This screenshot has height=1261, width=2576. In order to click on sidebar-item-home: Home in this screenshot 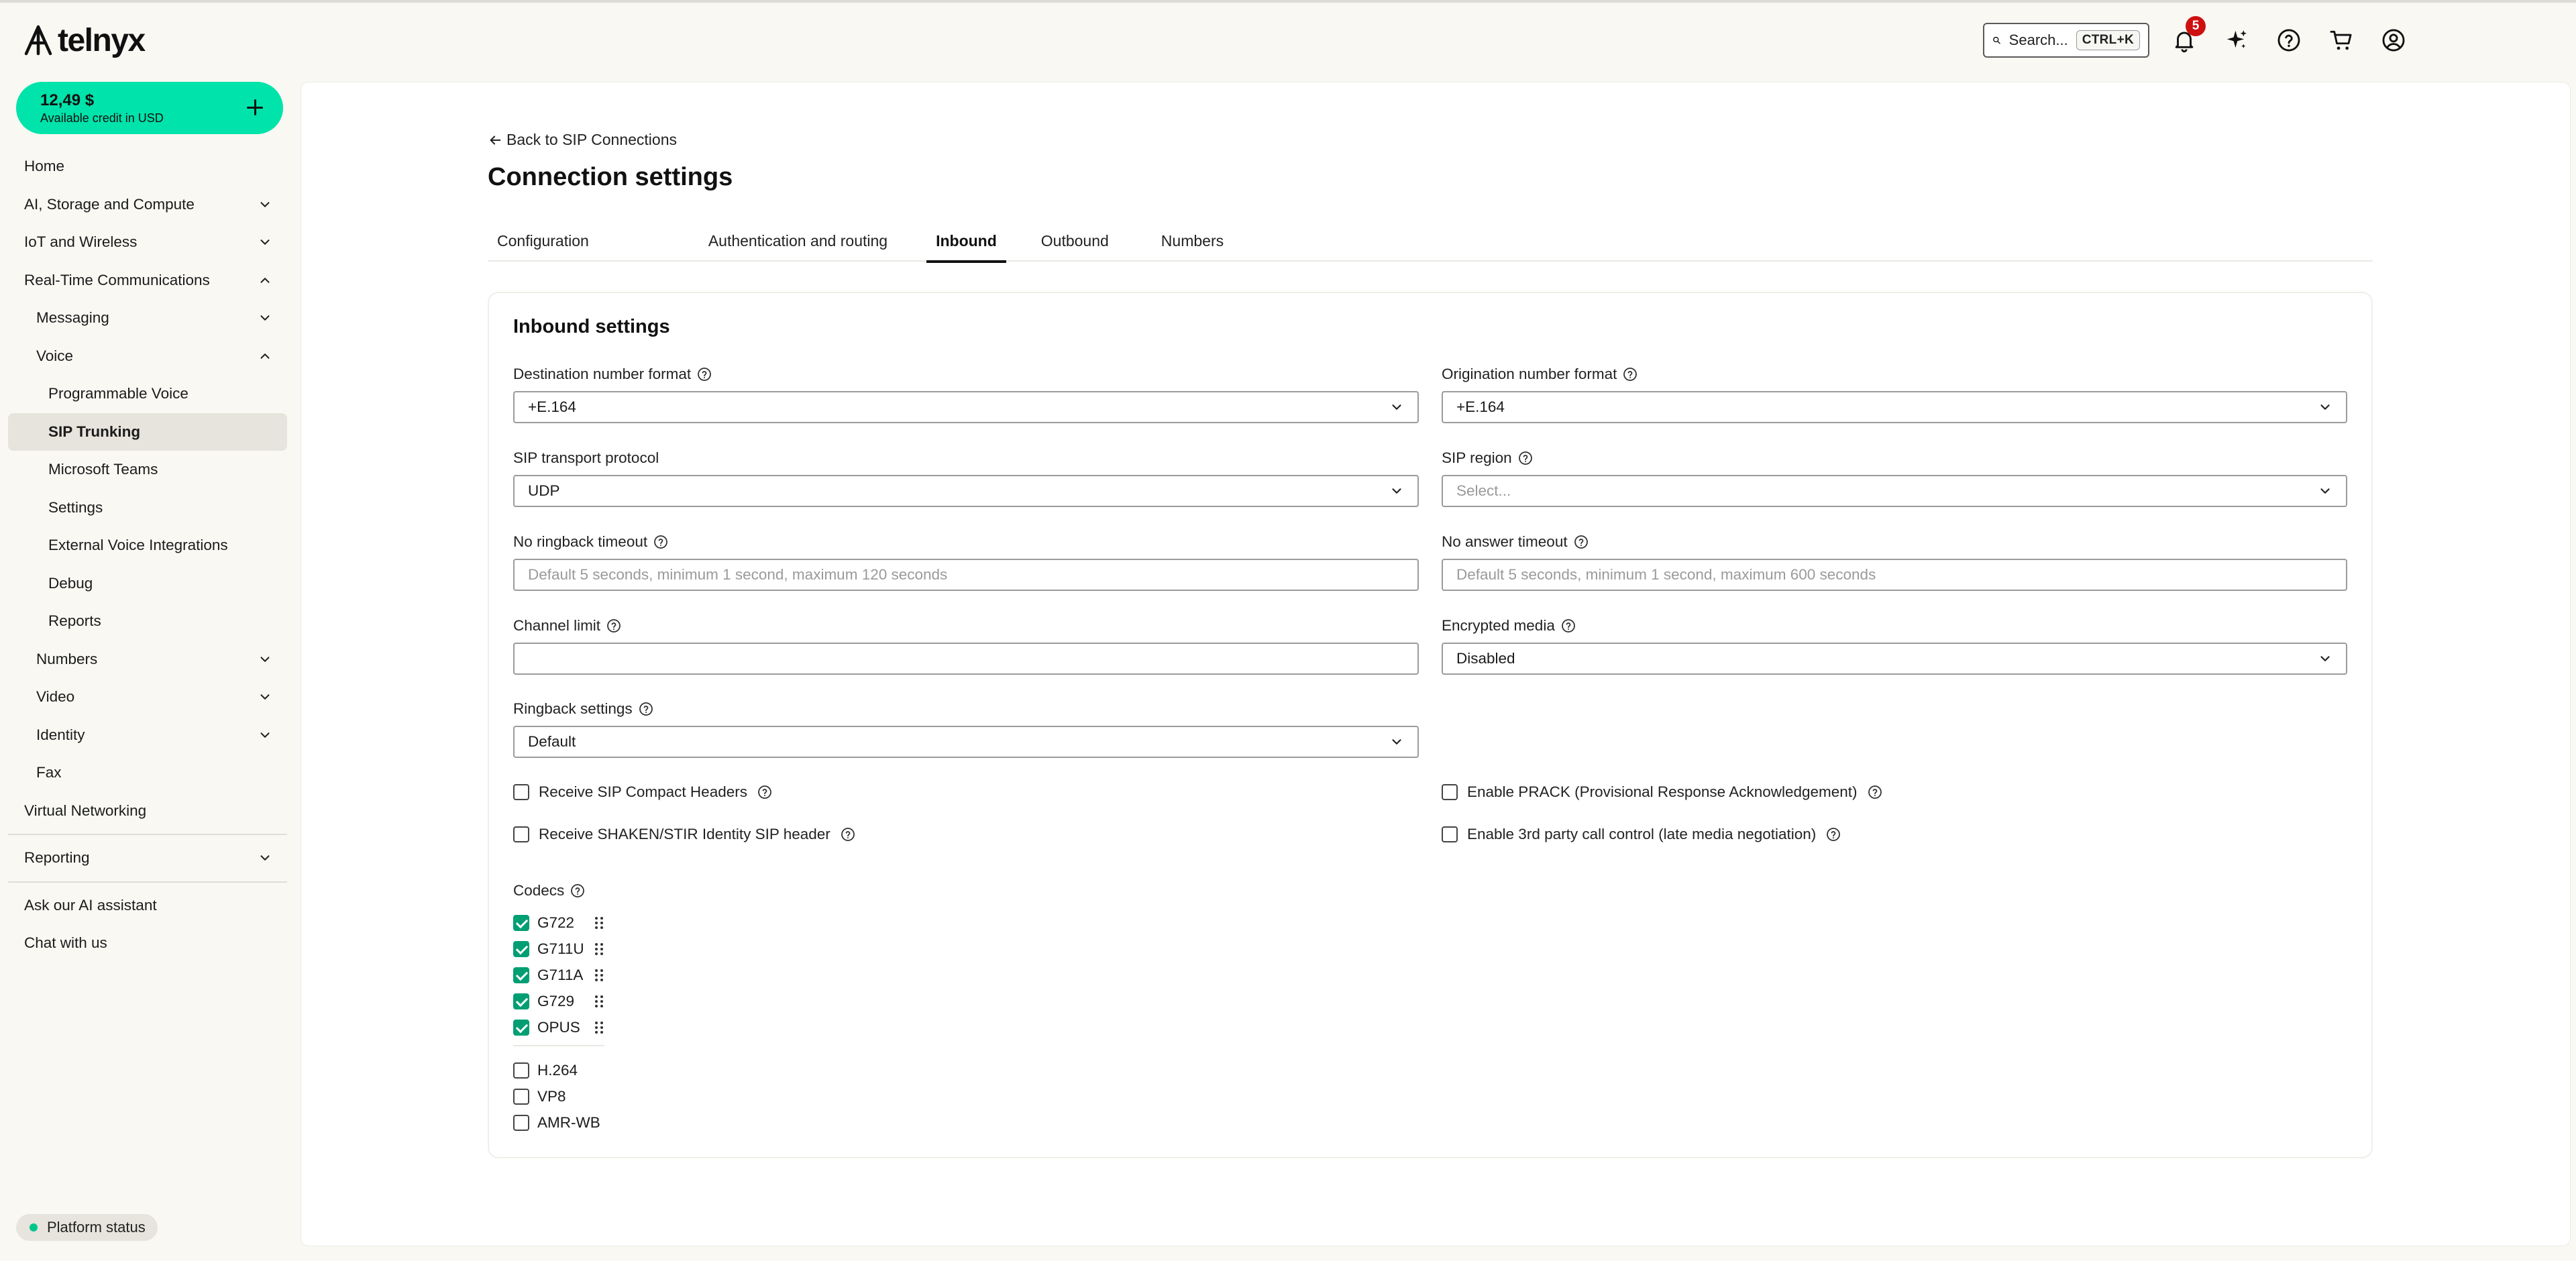, I will do `click(147, 167)`.